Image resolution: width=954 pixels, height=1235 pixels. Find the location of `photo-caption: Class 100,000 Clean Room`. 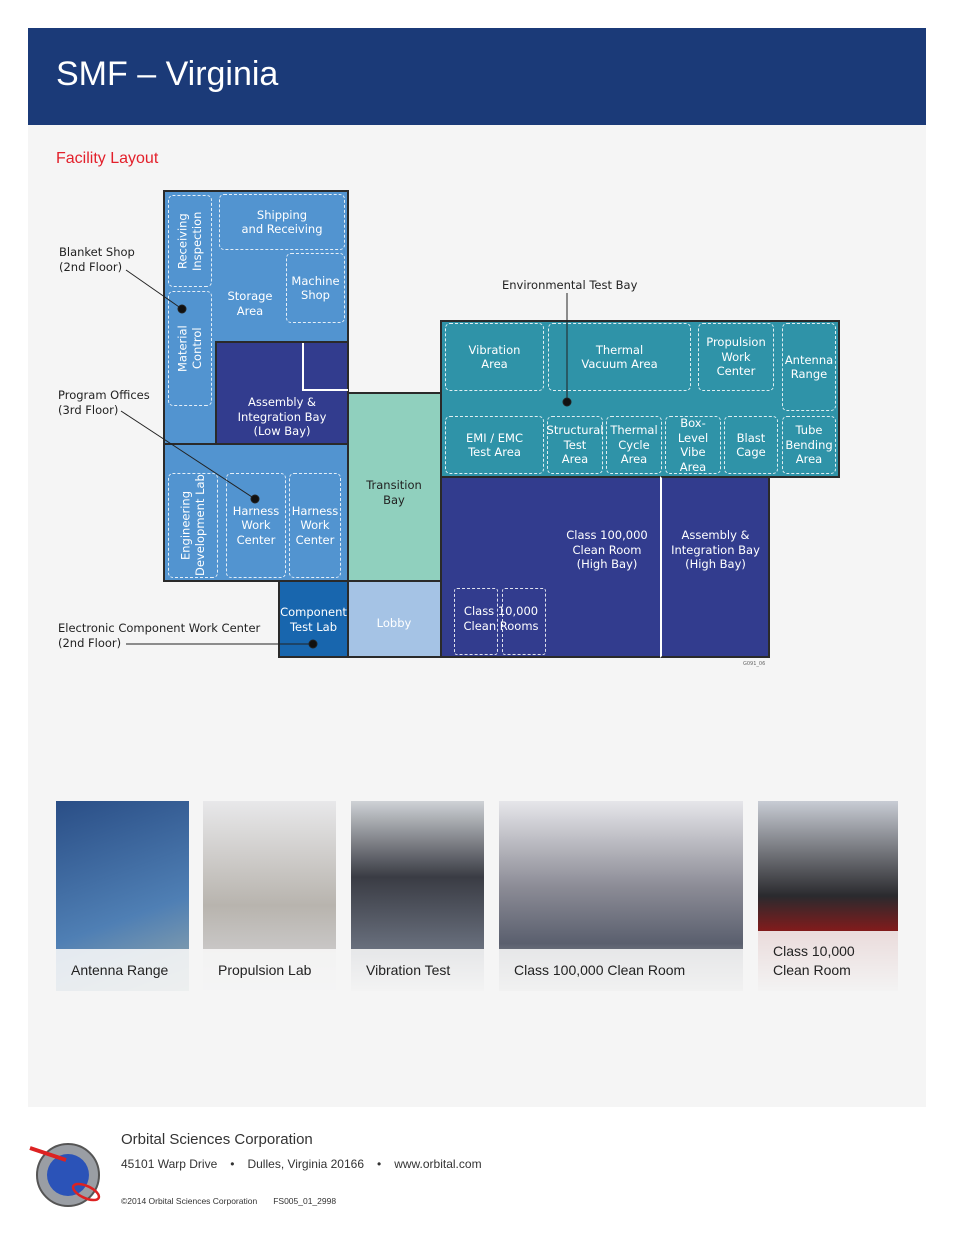

photo-caption: Class 100,000 Clean Room is located at coordinates (621, 970).